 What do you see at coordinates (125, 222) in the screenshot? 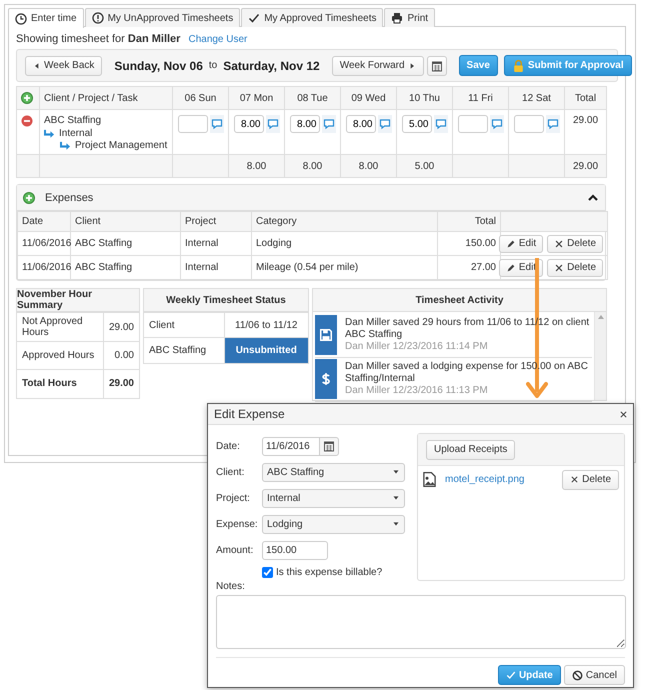
I see `column-header: Client` at bounding box center [125, 222].